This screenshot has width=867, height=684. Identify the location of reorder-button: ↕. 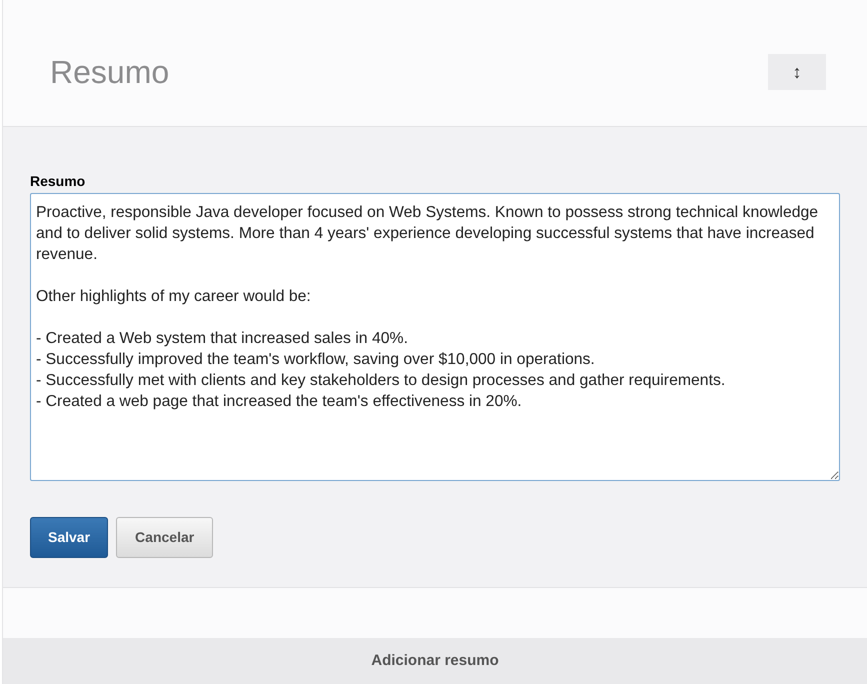
(797, 72).